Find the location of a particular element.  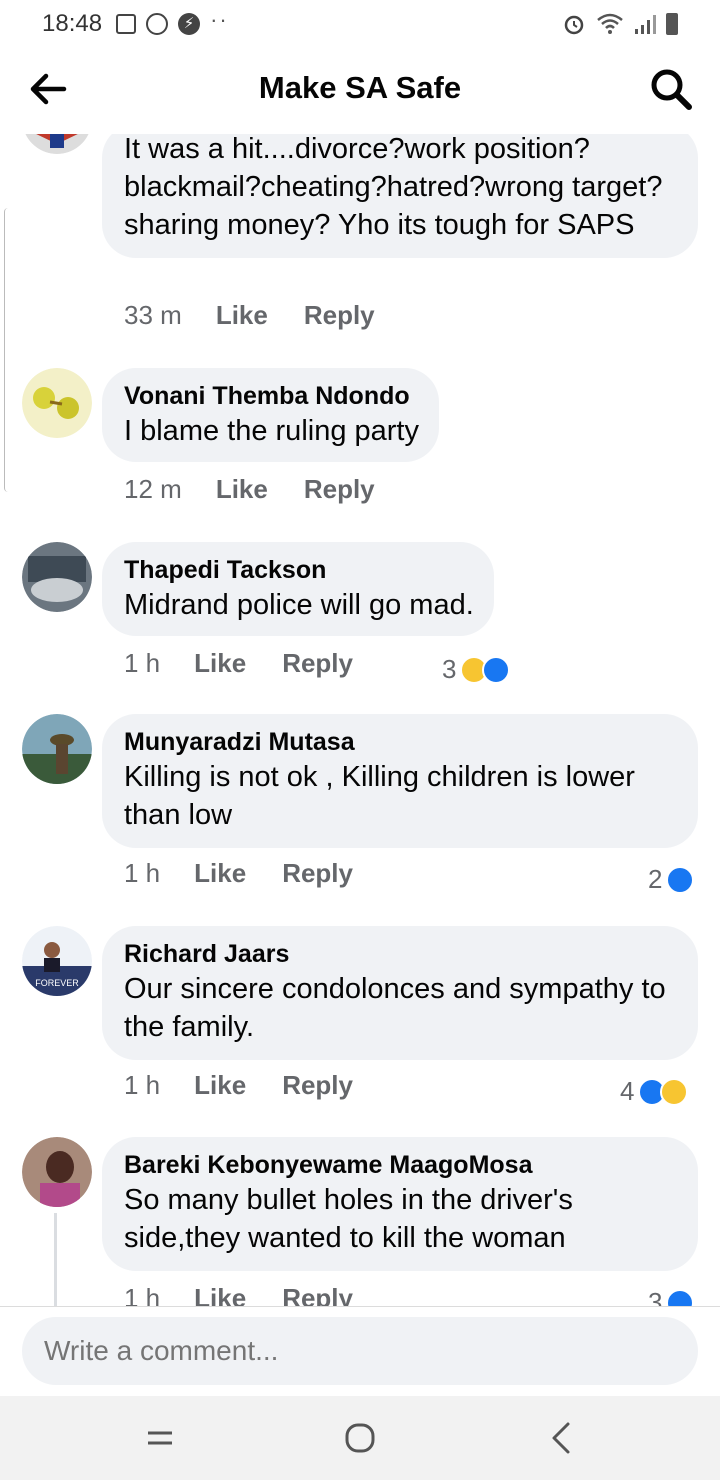

comment-author: Vonani Themba Ndondo is located at coordinates (271, 396).